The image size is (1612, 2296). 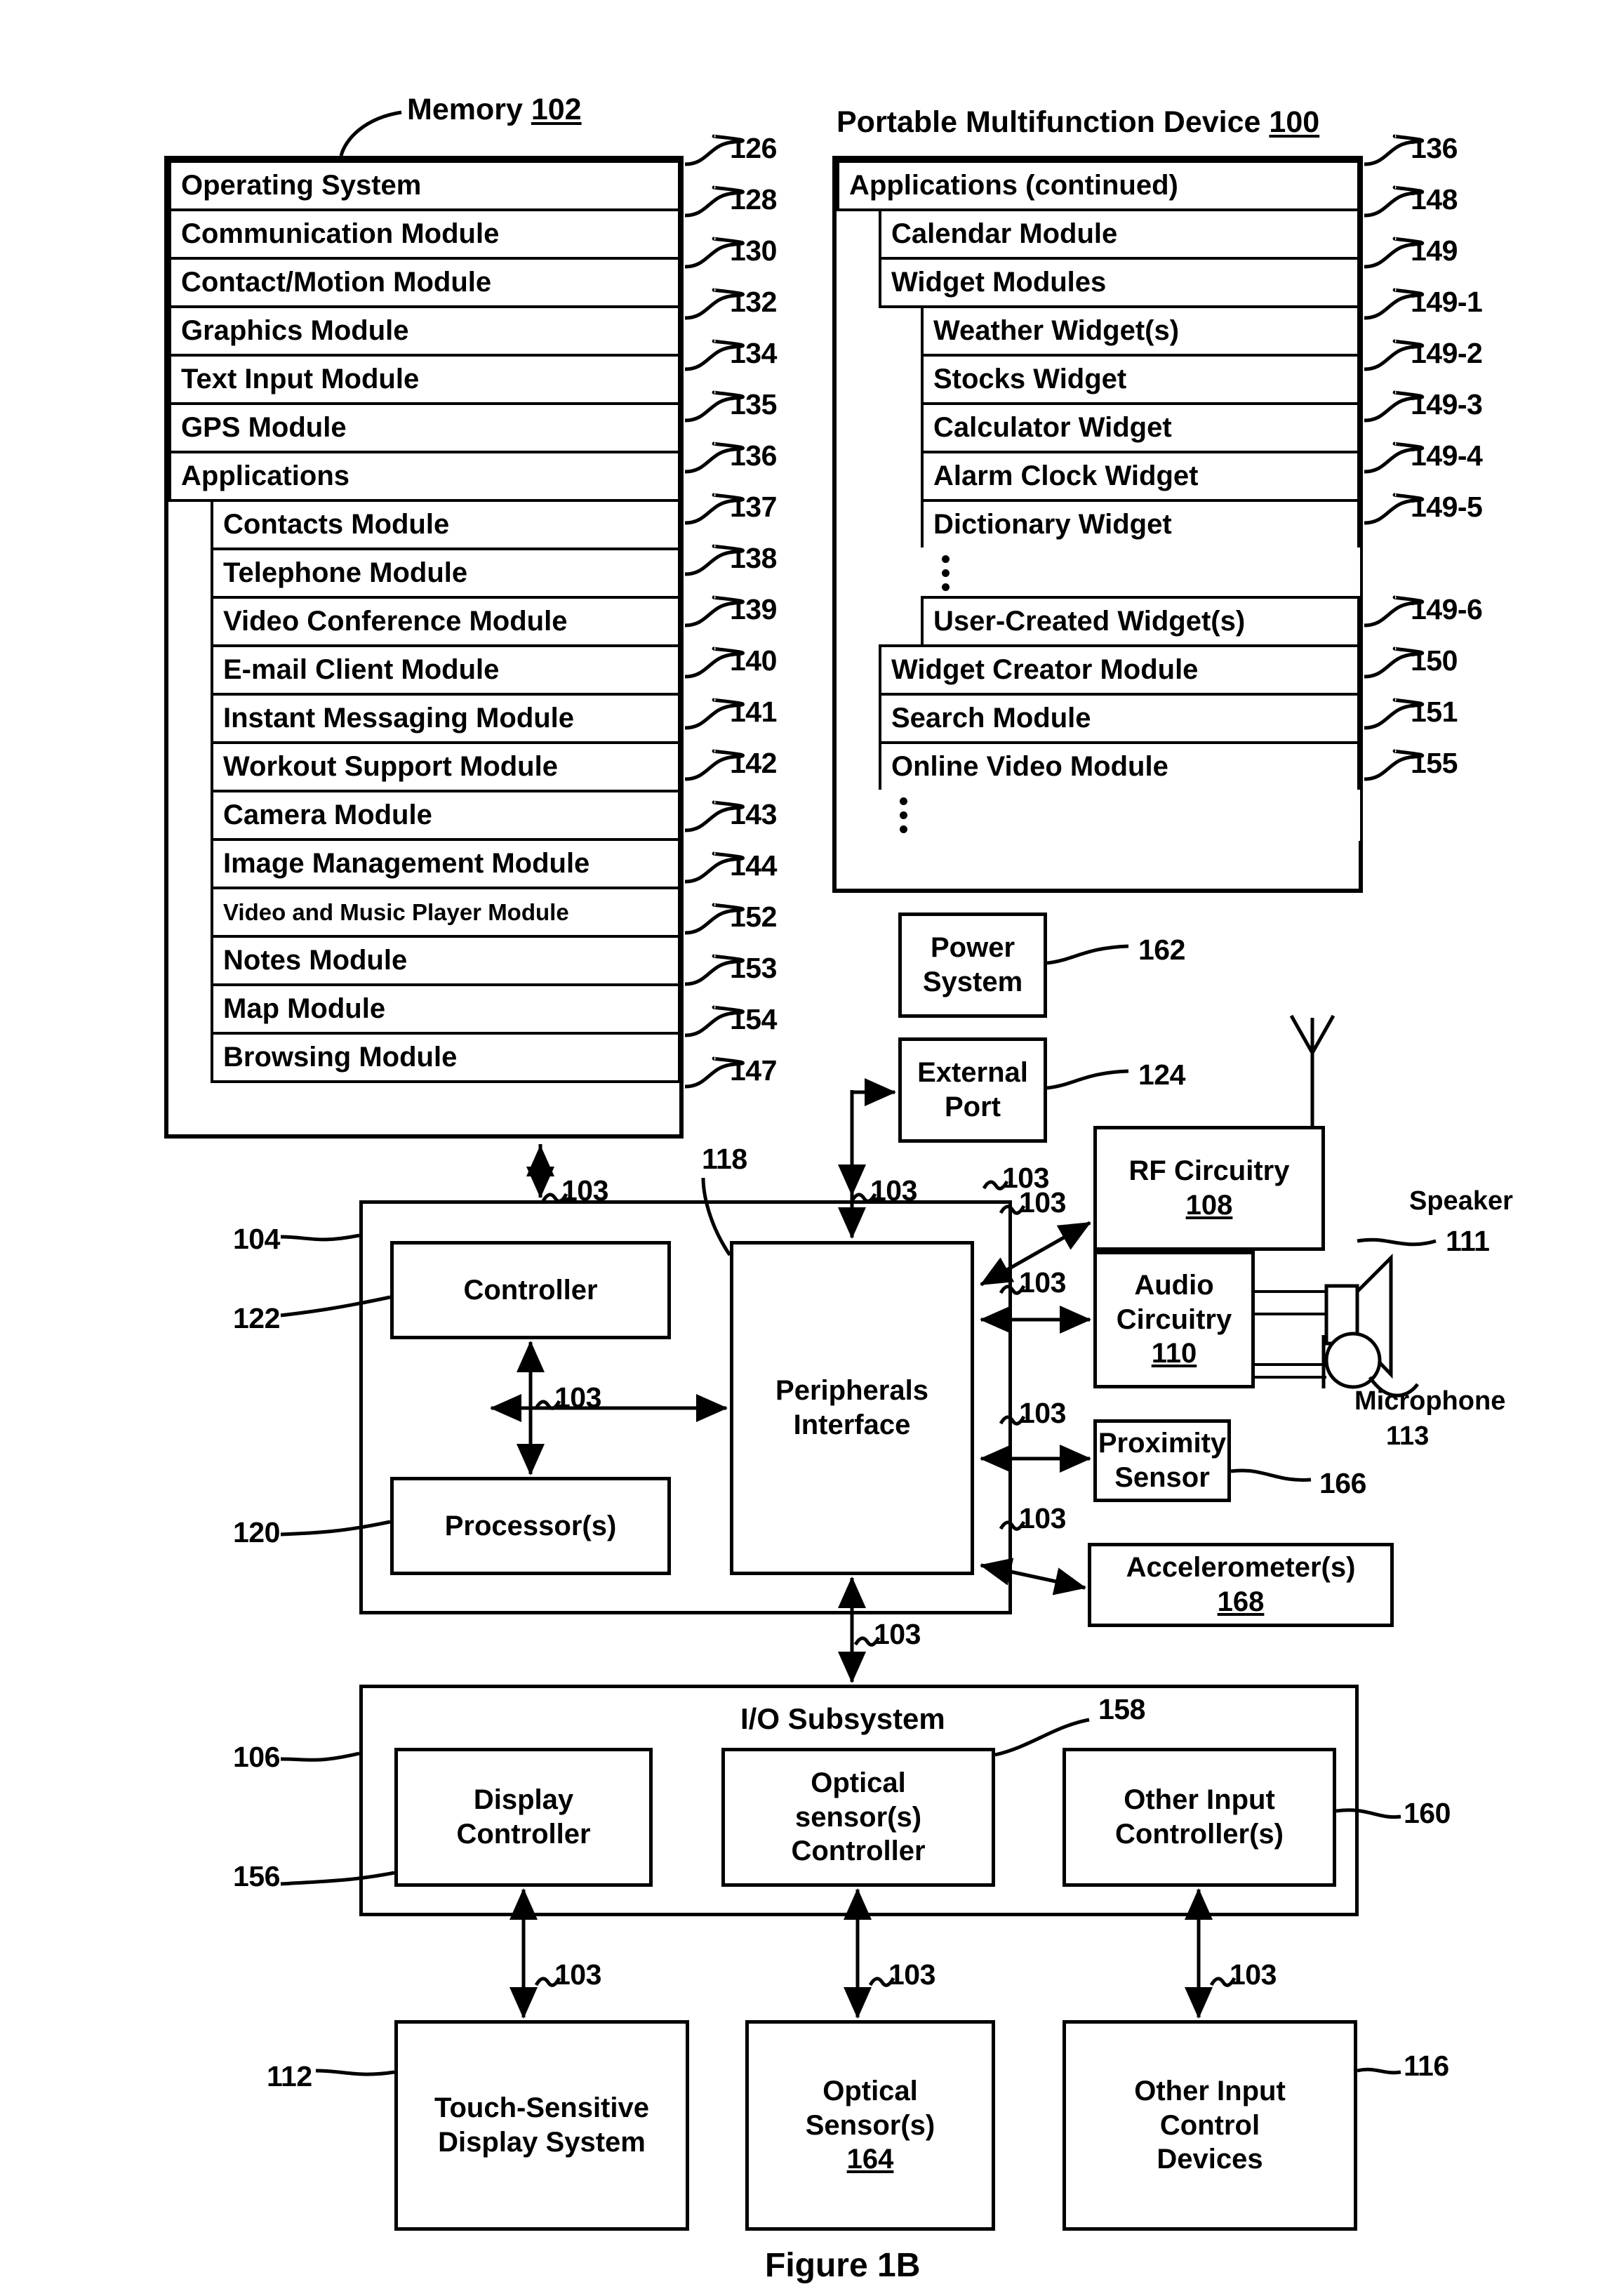 What do you see at coordinates (327, 814) in the screenshot?
I see `memory-row-label: Camera Module` at bounding box center [327, 814].